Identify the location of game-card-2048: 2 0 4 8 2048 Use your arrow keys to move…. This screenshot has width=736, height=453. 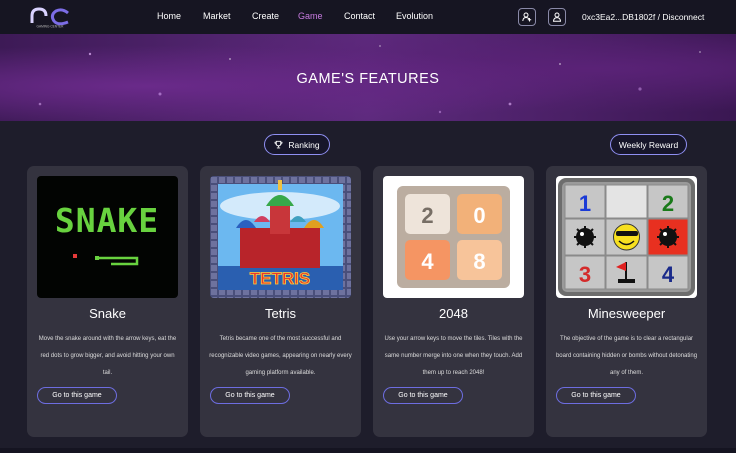
(453, 301).